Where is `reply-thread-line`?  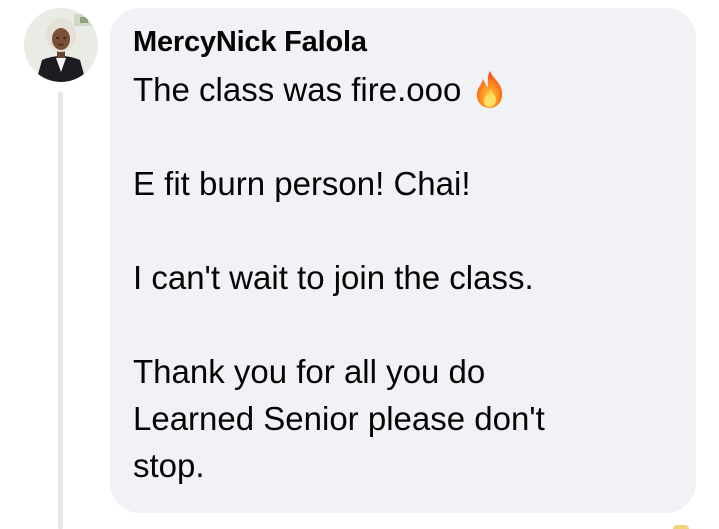
reply-thread-line is located at coordinates (60, 310).